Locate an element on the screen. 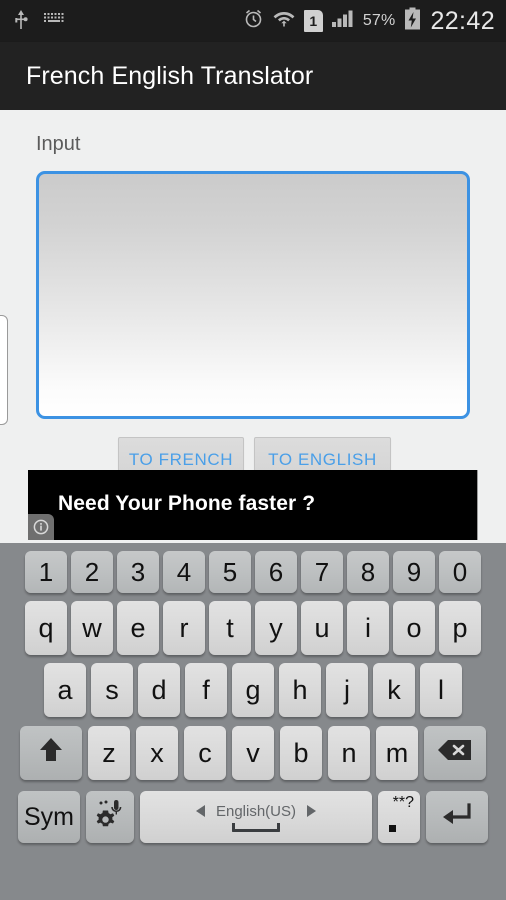 This screenshot has width=506, height=900. symbols-key: Sym is located at coordinates (49, 817).